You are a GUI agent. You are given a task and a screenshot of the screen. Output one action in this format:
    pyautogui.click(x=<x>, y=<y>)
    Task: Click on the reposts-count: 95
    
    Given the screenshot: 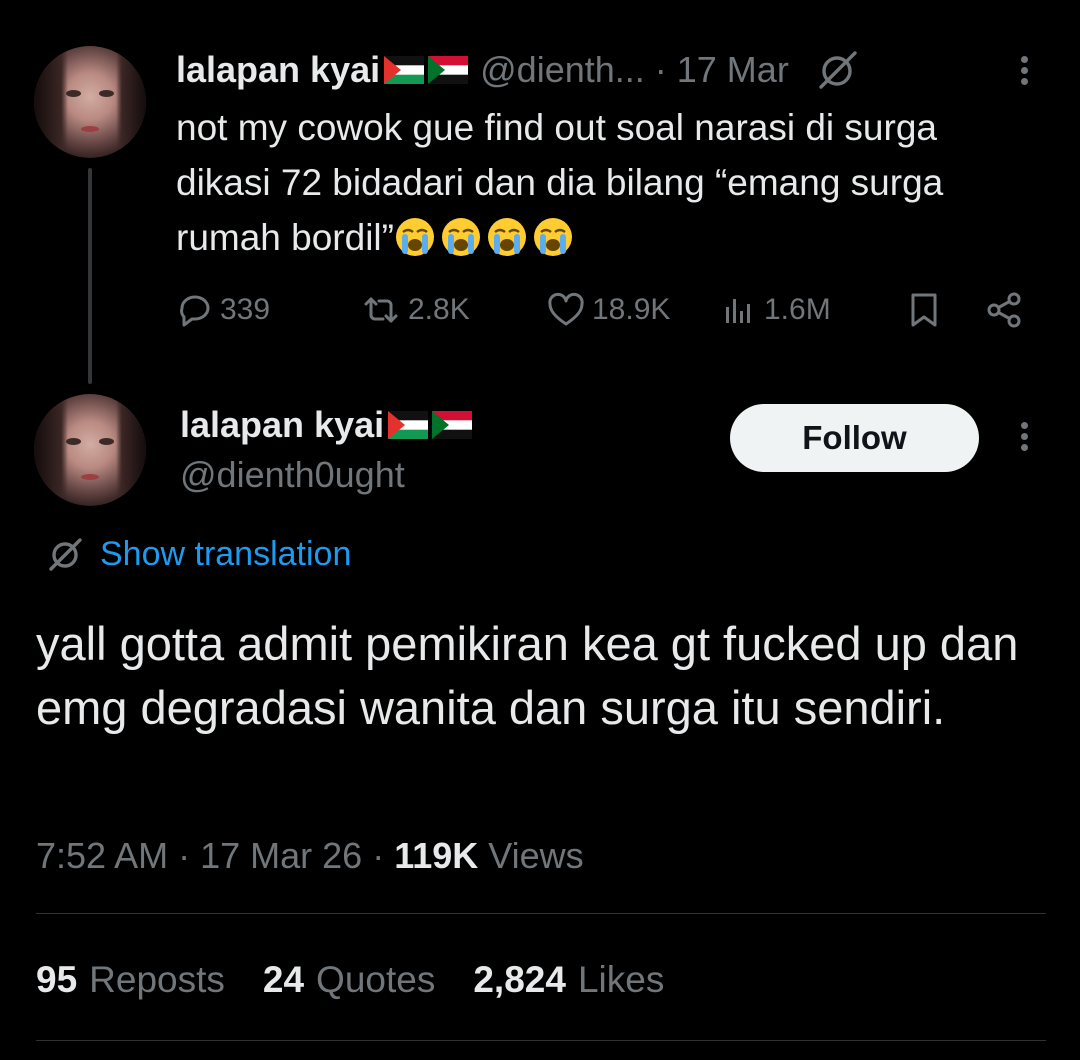 What is the action you would take?
    pyautogui.click(x=56, y=980)
    